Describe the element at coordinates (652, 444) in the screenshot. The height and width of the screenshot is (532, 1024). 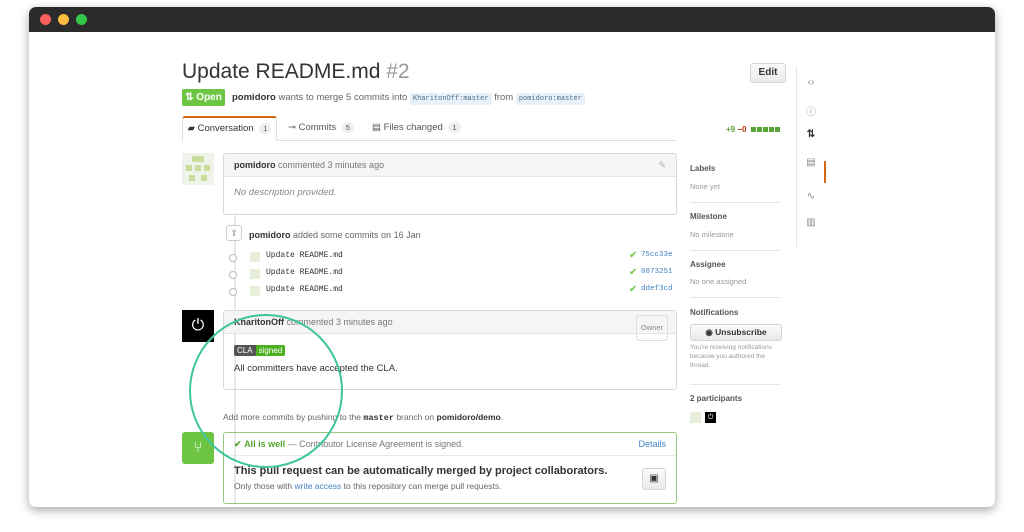
I see `details-link: Details` at that location.